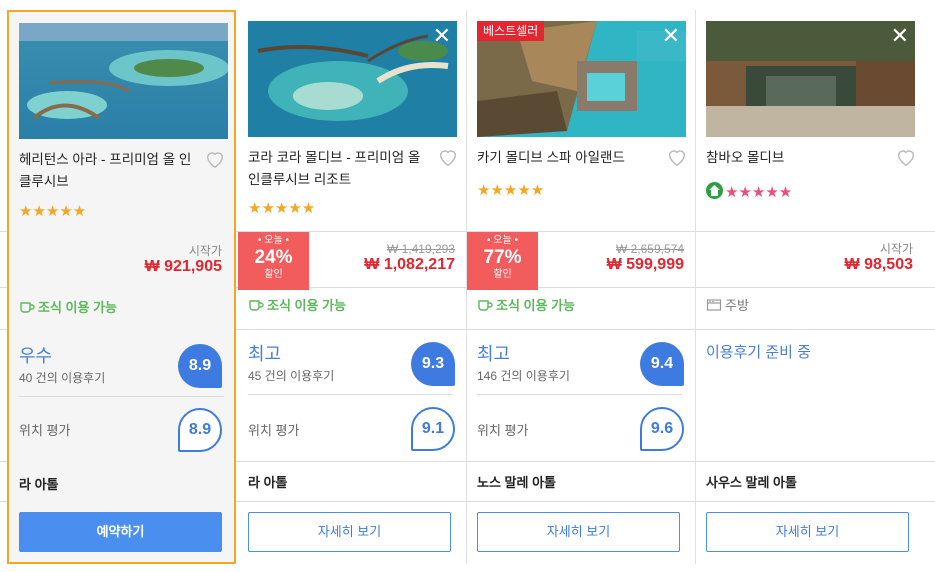  What do you see at coordinates (433, 364) in the screenshot?
I see `review-score-badge: 9.3` at bounding box center [433, 364].